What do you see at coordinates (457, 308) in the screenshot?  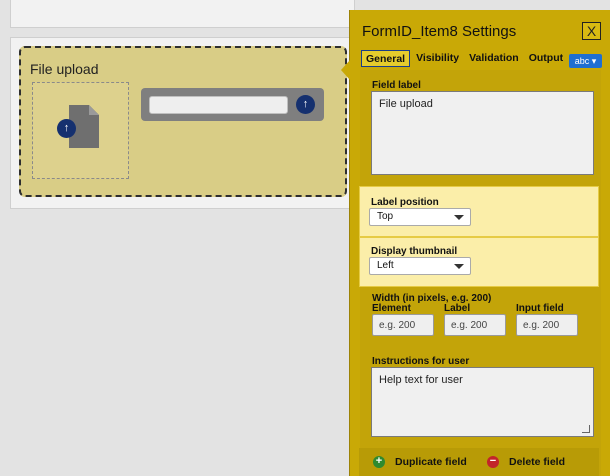 I see `width-label-label: Label` at bounding box center [457, 308].